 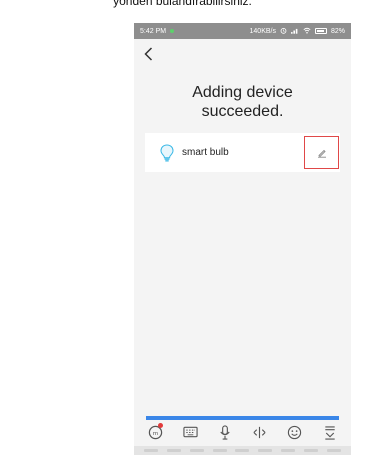 What do you see at coordinates (242, 31) in the screenshot?
I see `status-bar: 5:42 PM 140KB/s 82%` at bounding box center [242, 31].